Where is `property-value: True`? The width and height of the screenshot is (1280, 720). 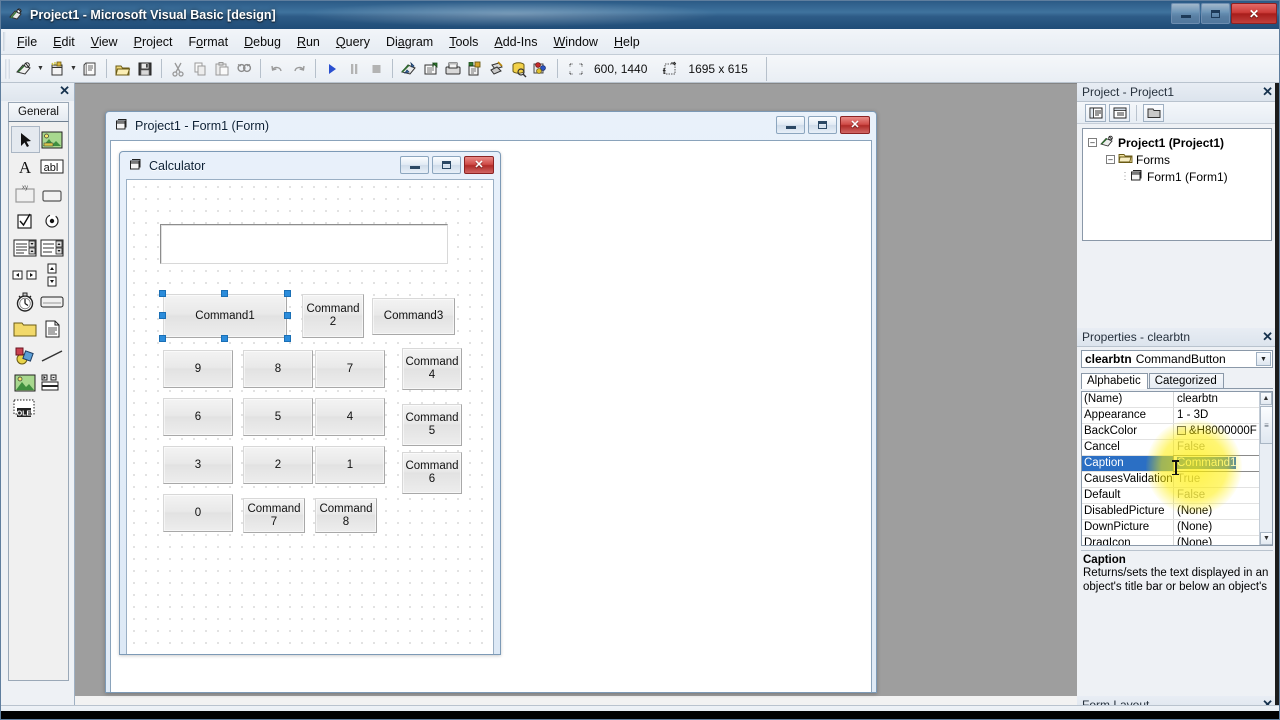
property-value: True is located at coordinates (1216, 479).